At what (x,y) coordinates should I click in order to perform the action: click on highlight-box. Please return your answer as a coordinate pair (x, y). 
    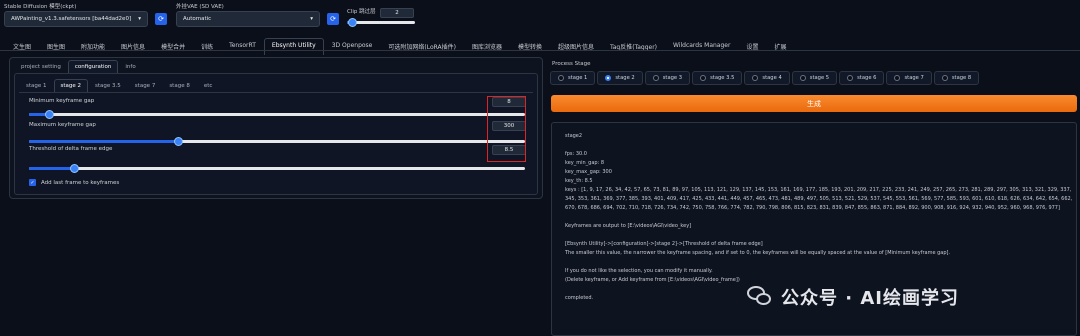
    Looking at the image, I should click on (506, 129).